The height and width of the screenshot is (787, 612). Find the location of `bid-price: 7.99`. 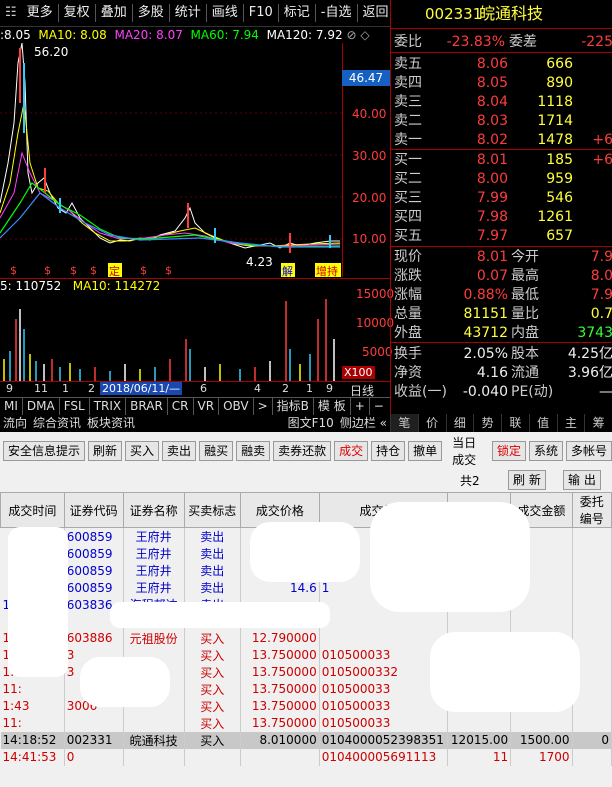

bid-price: 7.99 is located at coordinates (492, 198).